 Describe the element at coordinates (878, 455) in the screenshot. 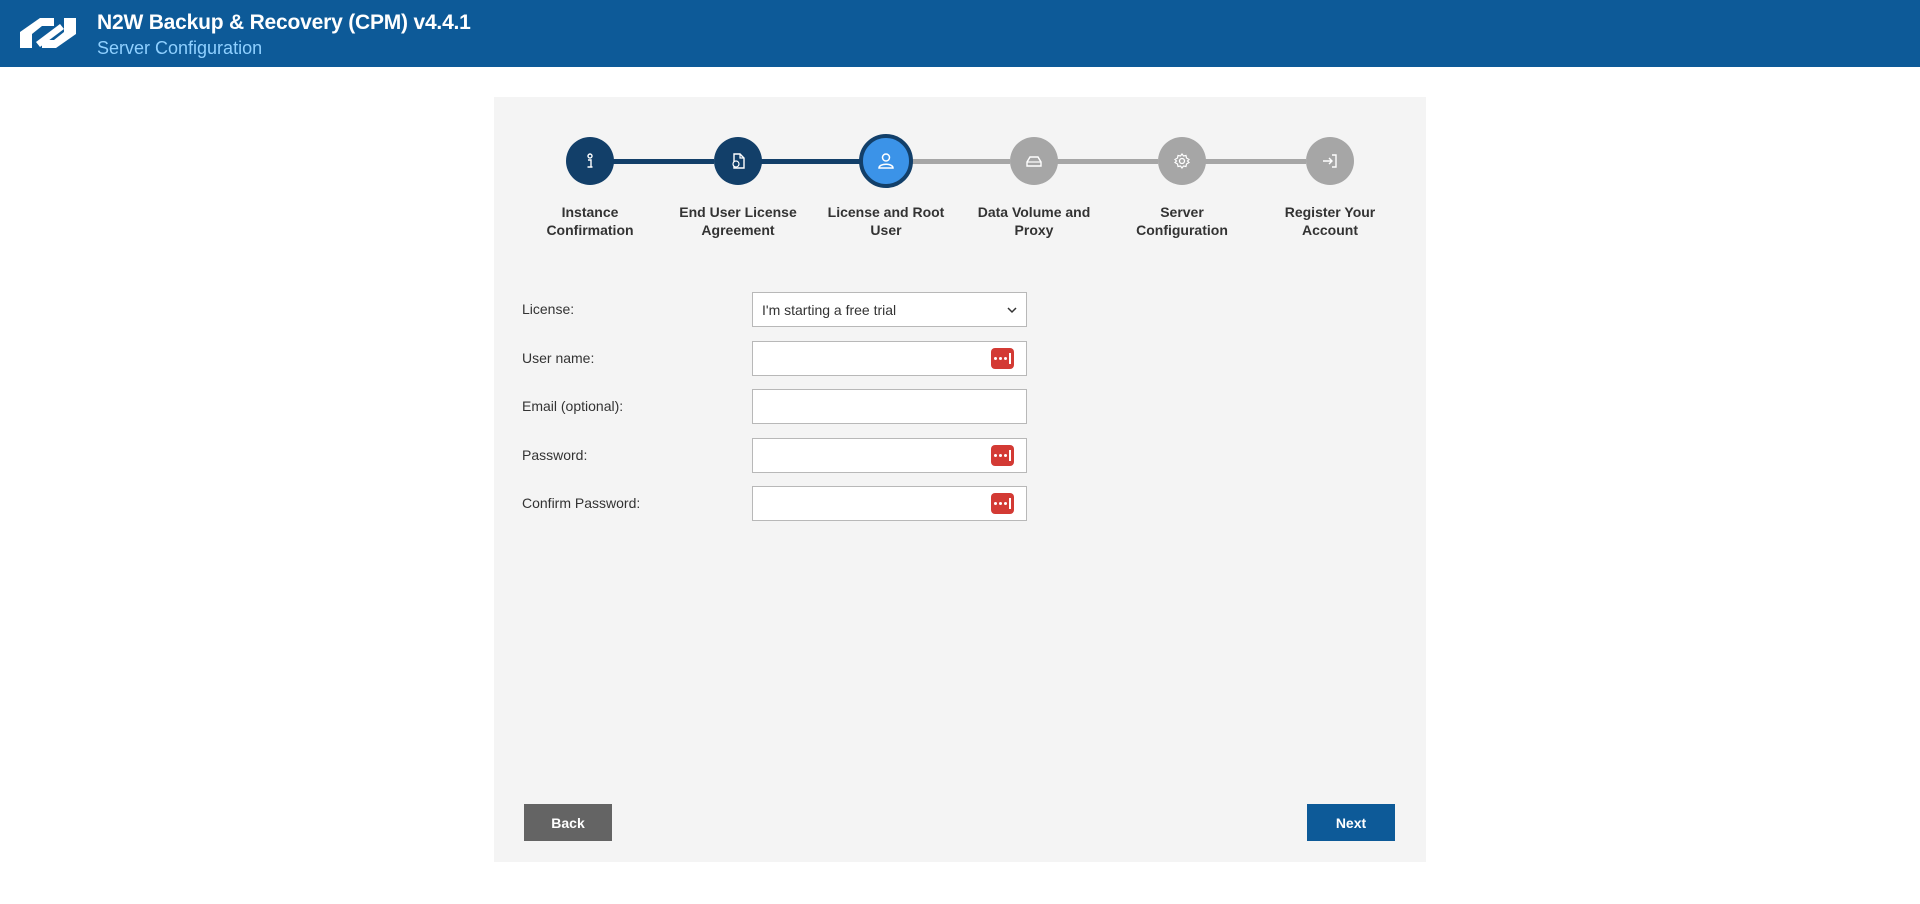

I see `password-input` at that location.